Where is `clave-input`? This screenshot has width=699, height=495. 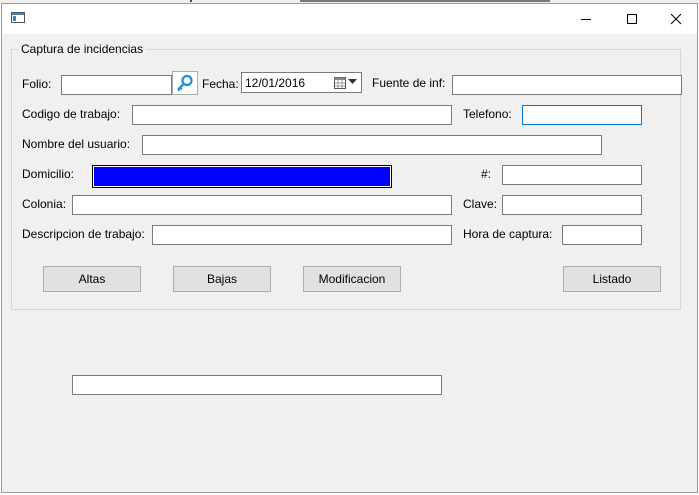
clave-input is located at coordinates (572, 205).